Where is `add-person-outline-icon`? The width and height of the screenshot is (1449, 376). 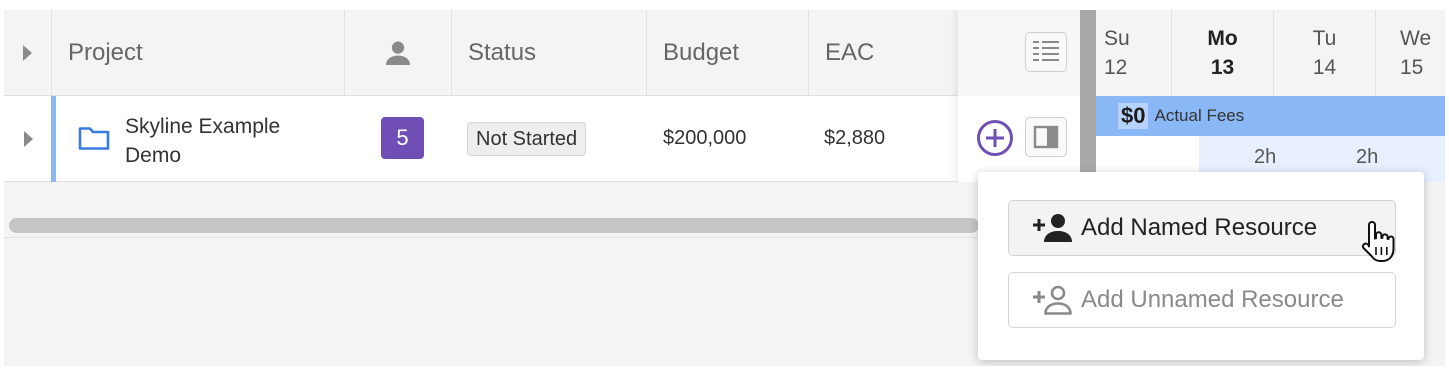
add-person-outline-icon is located at coordinates (1052, 300).